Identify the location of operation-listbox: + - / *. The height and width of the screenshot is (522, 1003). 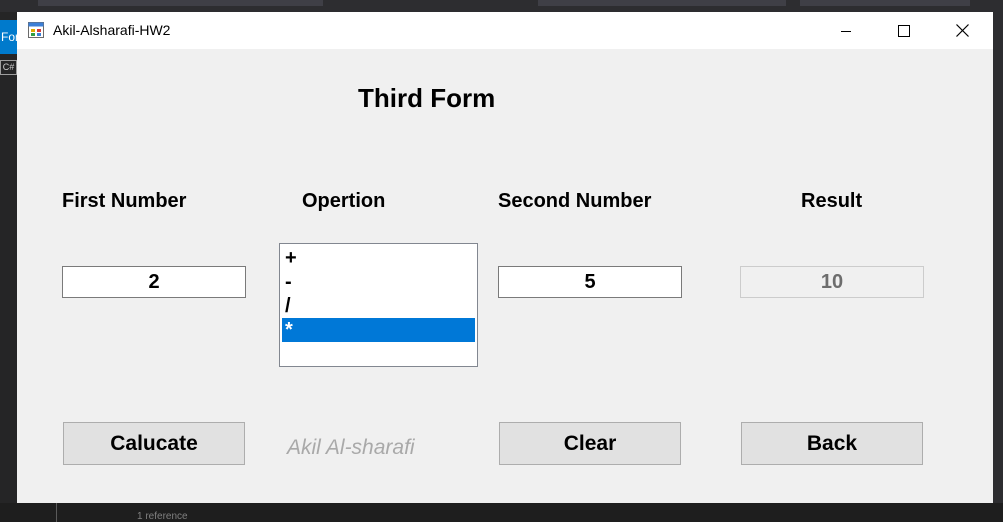
(378, 305).